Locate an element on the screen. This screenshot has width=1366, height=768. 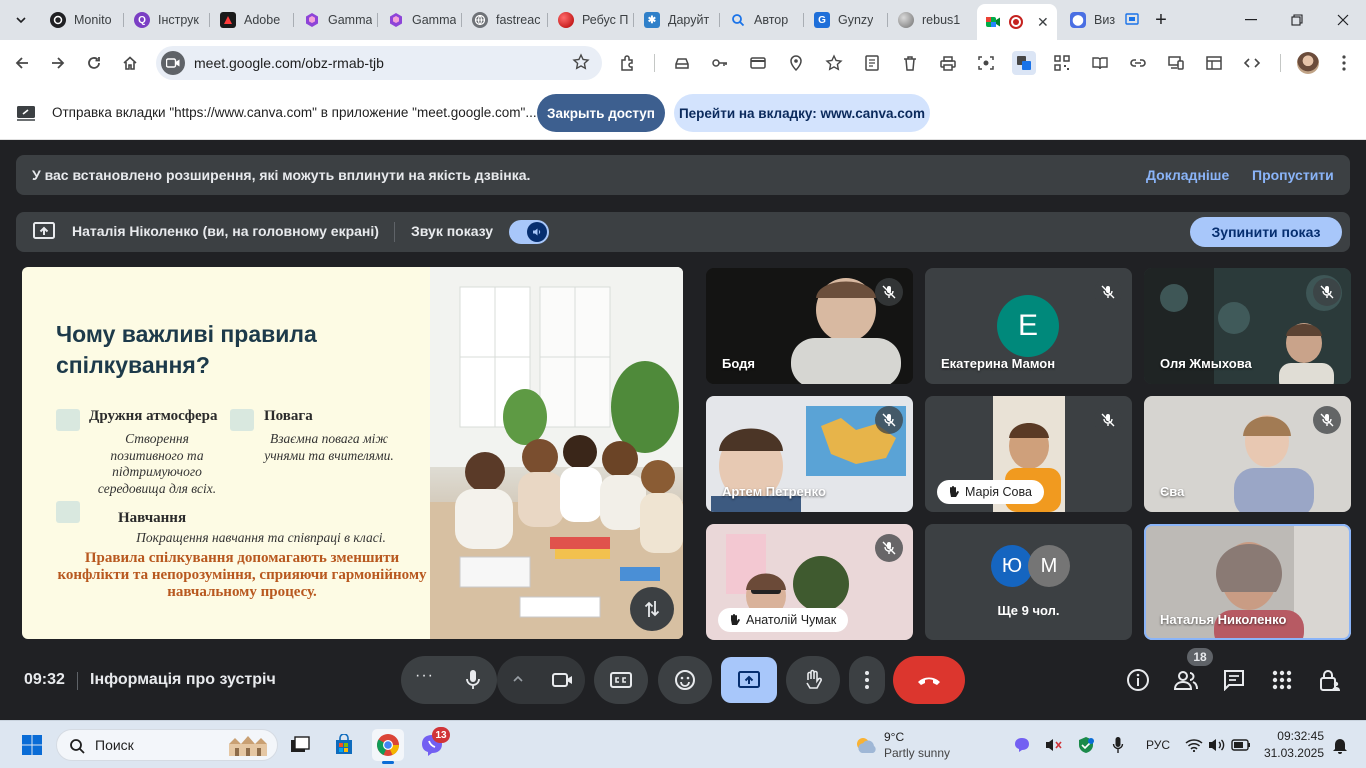
meeting-info-label: Інформація про зустріч is located at coordinates (183, 680).